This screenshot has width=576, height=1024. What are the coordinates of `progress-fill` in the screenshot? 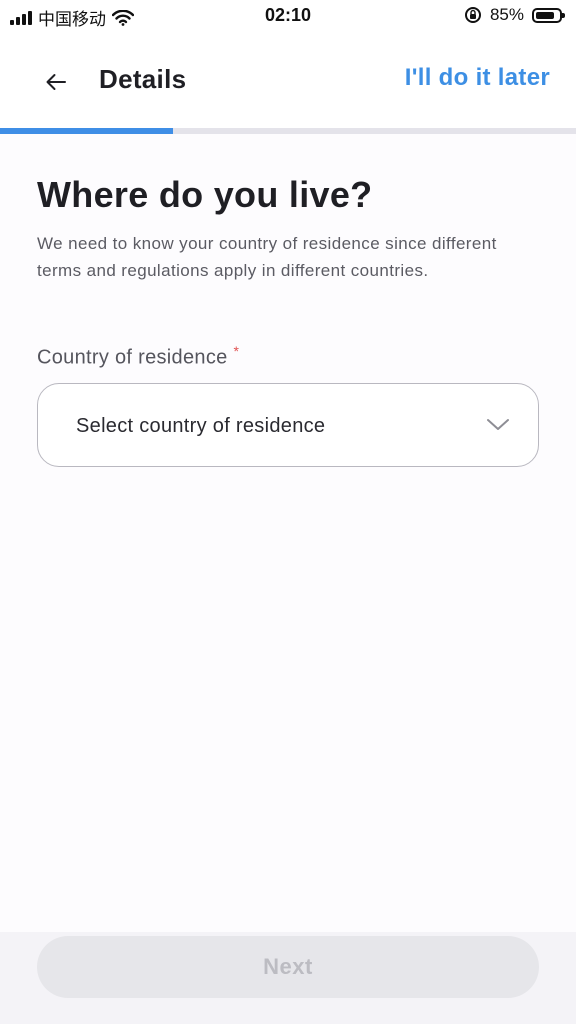 It's located at (86, 131).